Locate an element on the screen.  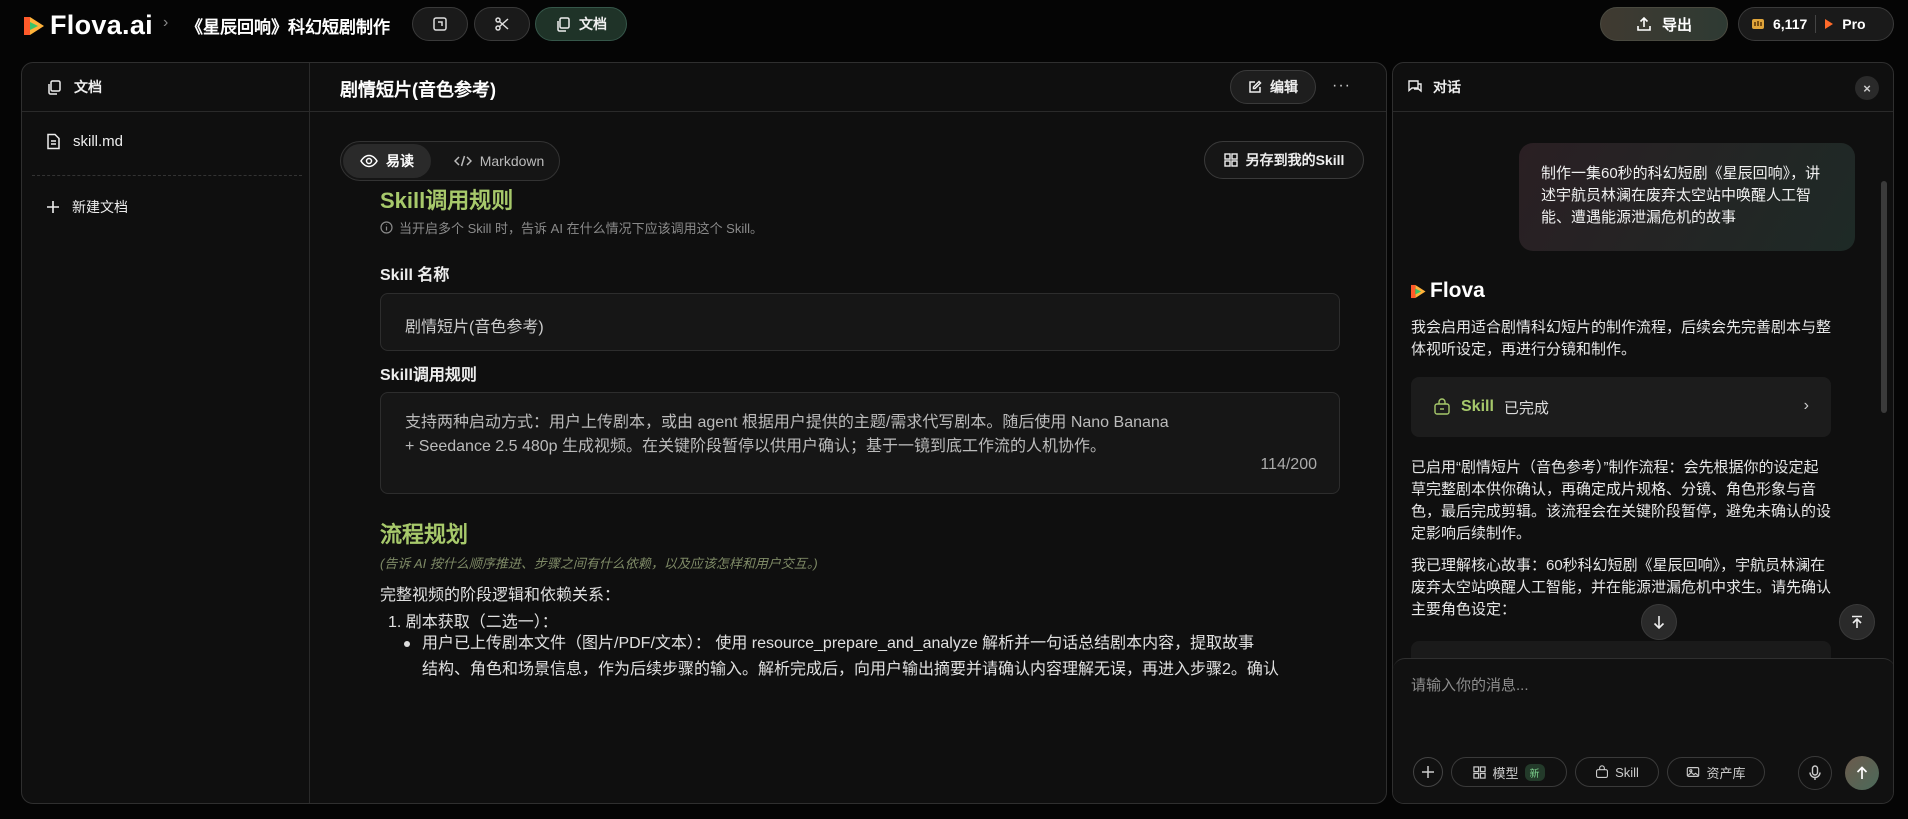
edit-icon is located at coordinates (1255, 87).